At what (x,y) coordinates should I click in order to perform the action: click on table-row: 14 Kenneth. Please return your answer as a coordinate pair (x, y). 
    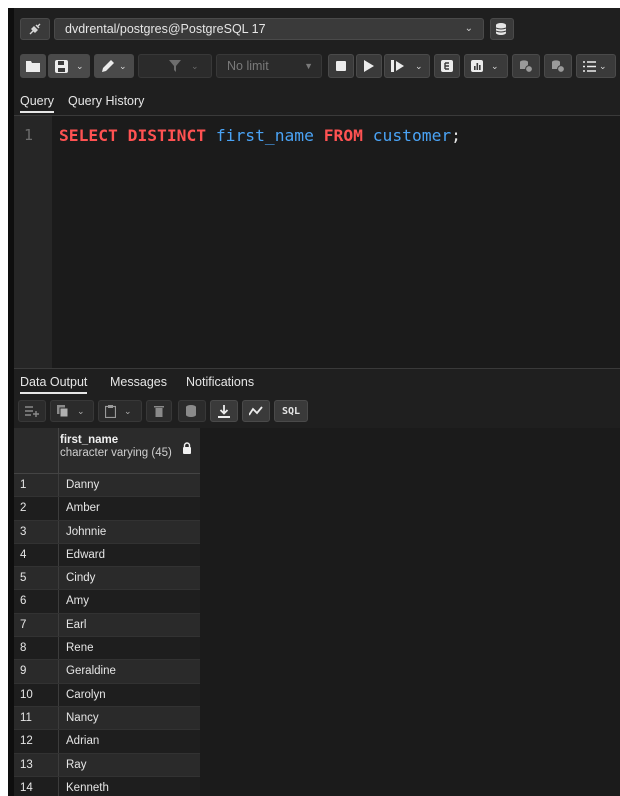
    Looking at the image, I should click on (107, 786).